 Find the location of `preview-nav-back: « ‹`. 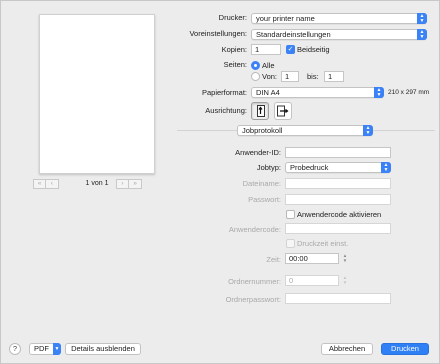

preview-nav-back: « ‹ is located at coordinates (46, 184).